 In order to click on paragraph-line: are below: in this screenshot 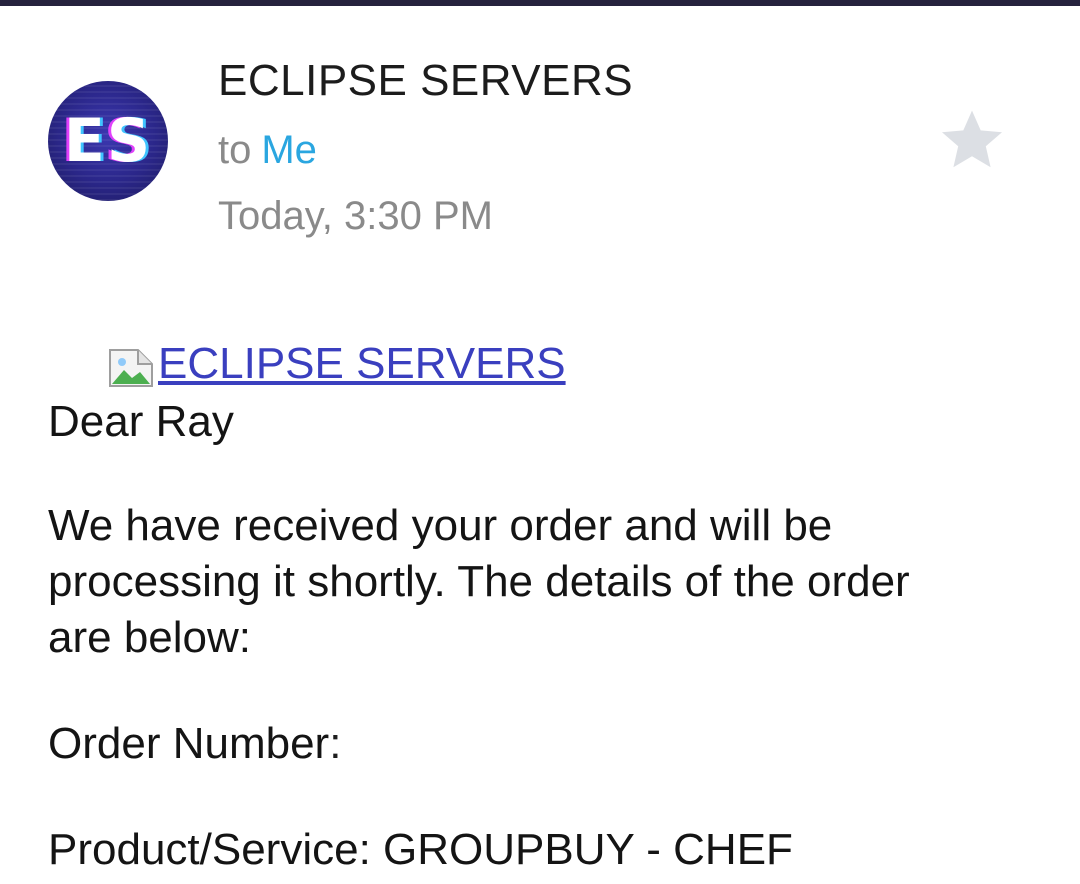, I will do `click(150, 637)`.